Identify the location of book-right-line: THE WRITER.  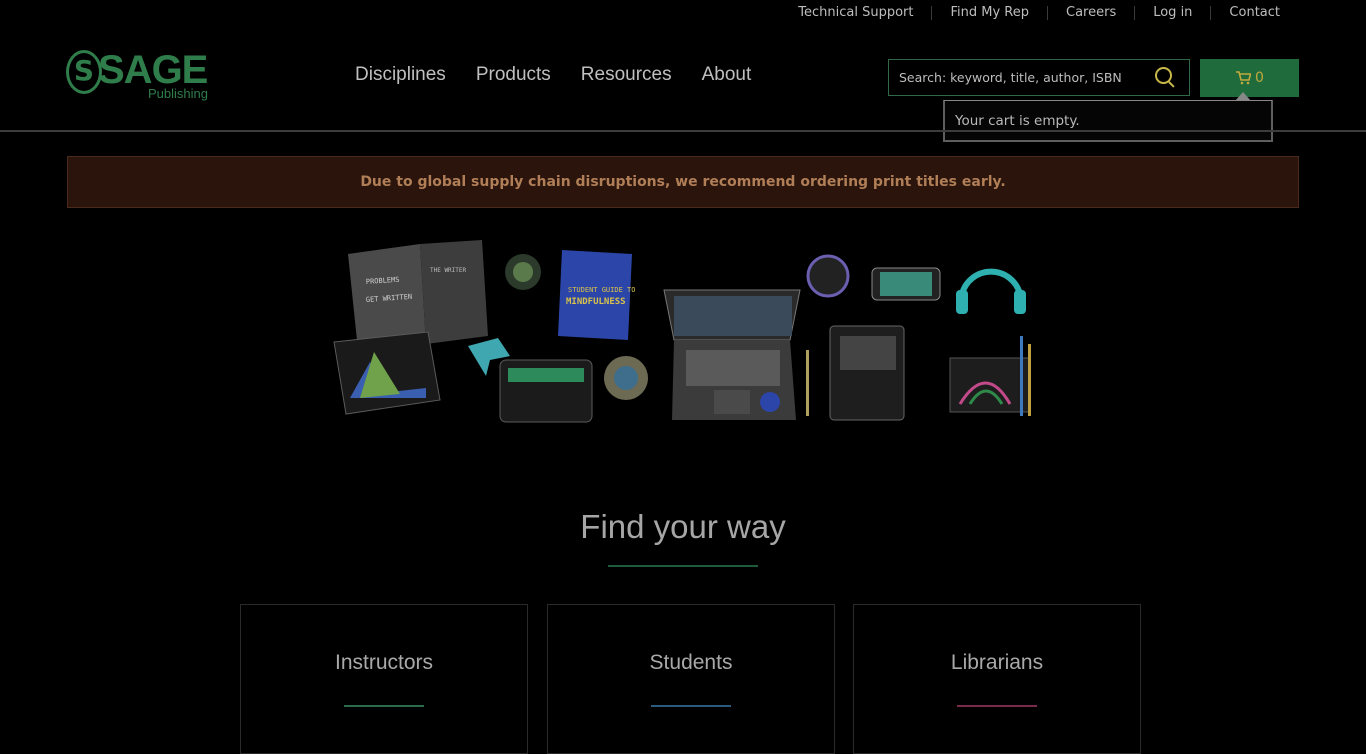
(448, 270).